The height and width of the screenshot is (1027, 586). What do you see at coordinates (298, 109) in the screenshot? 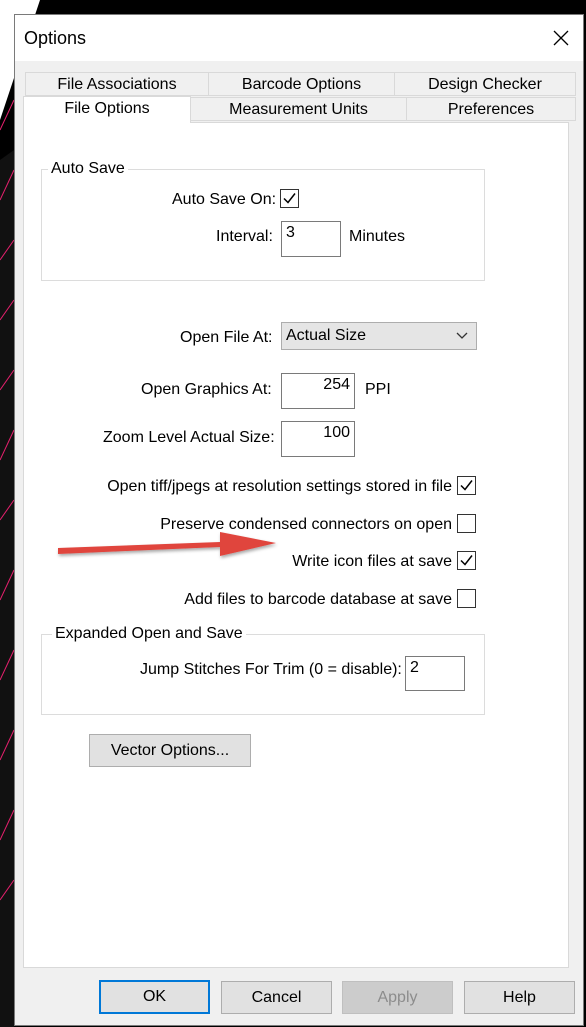
I see `tab-measurement-units: Measurement Units` at bounding box center [298, 109].